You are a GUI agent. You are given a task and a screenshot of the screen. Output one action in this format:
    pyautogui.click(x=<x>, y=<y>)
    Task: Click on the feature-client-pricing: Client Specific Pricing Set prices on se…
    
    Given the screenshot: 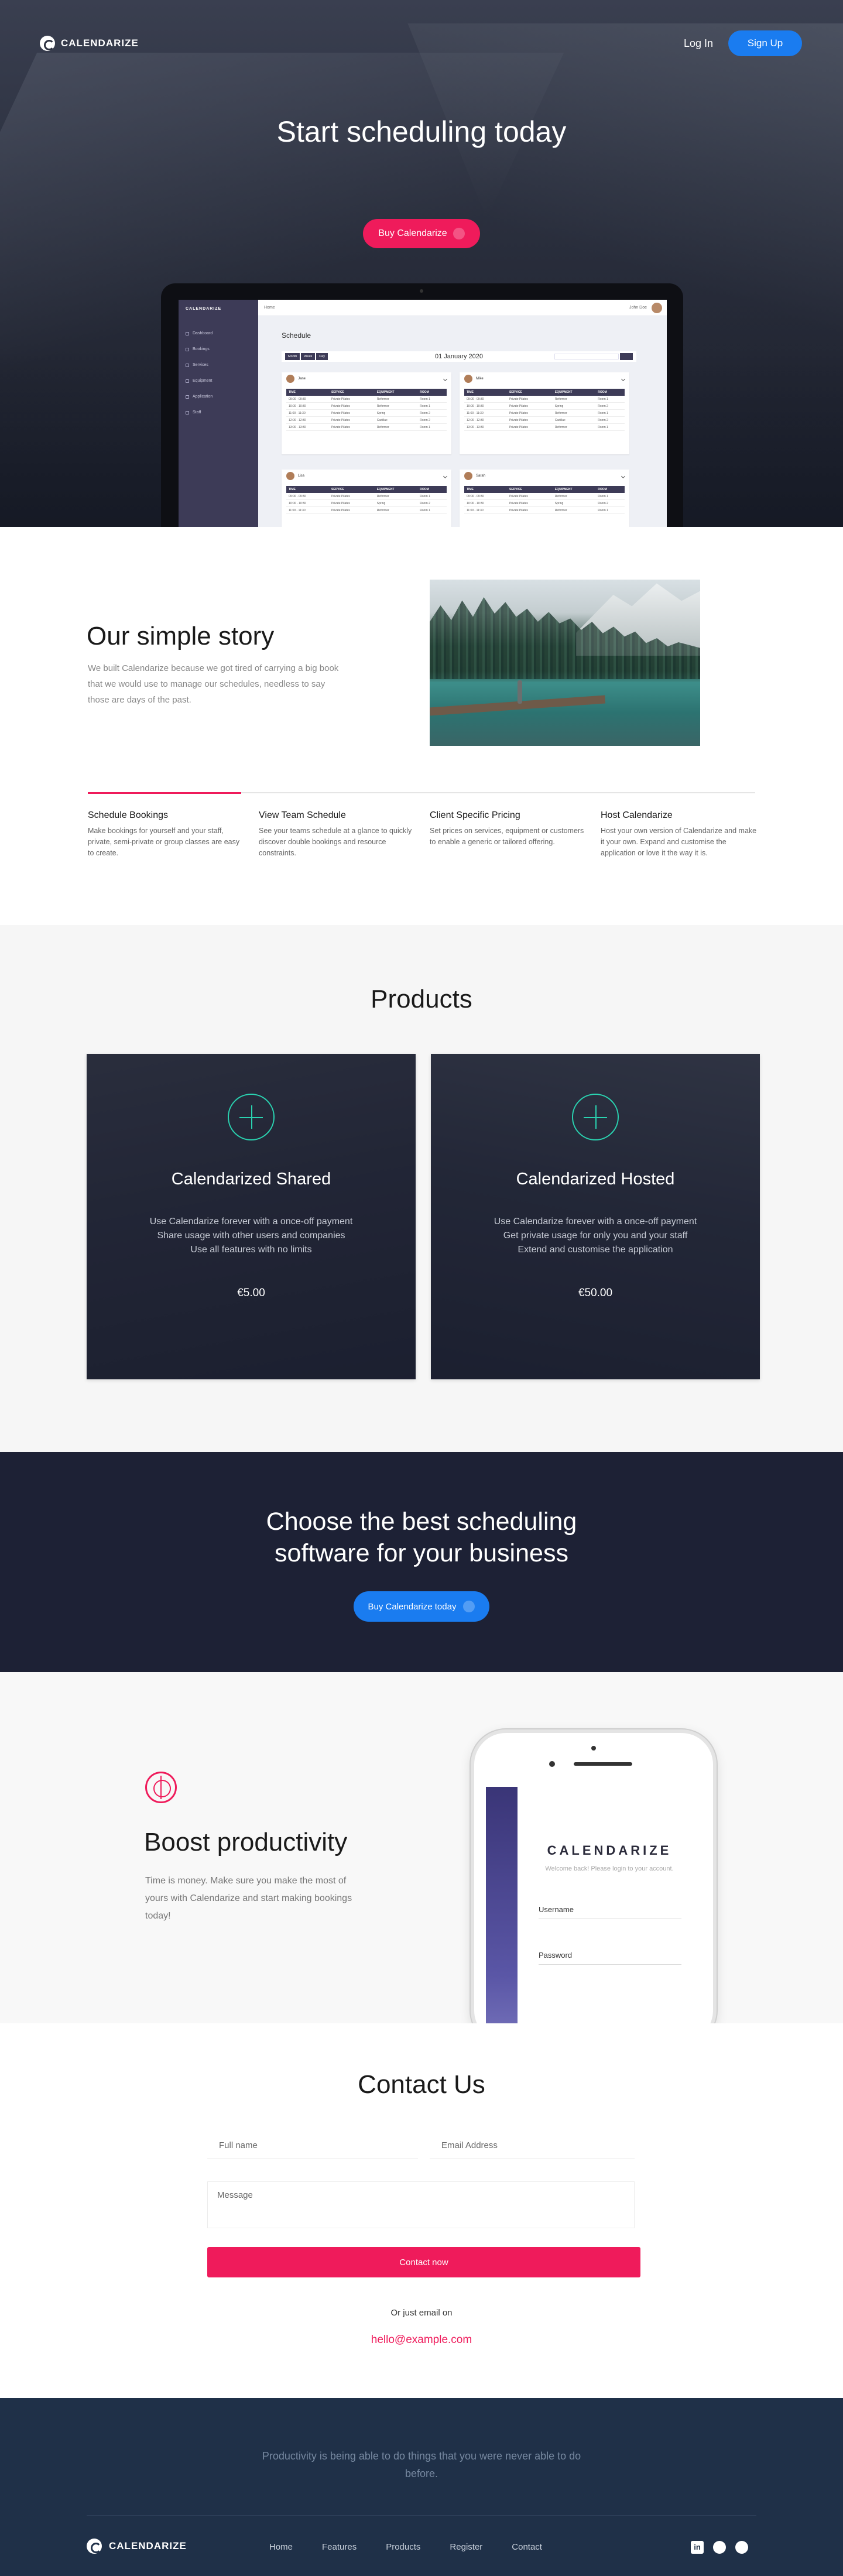 What is the action you would take?
    pyautogui.click(x=509, y=829)
    